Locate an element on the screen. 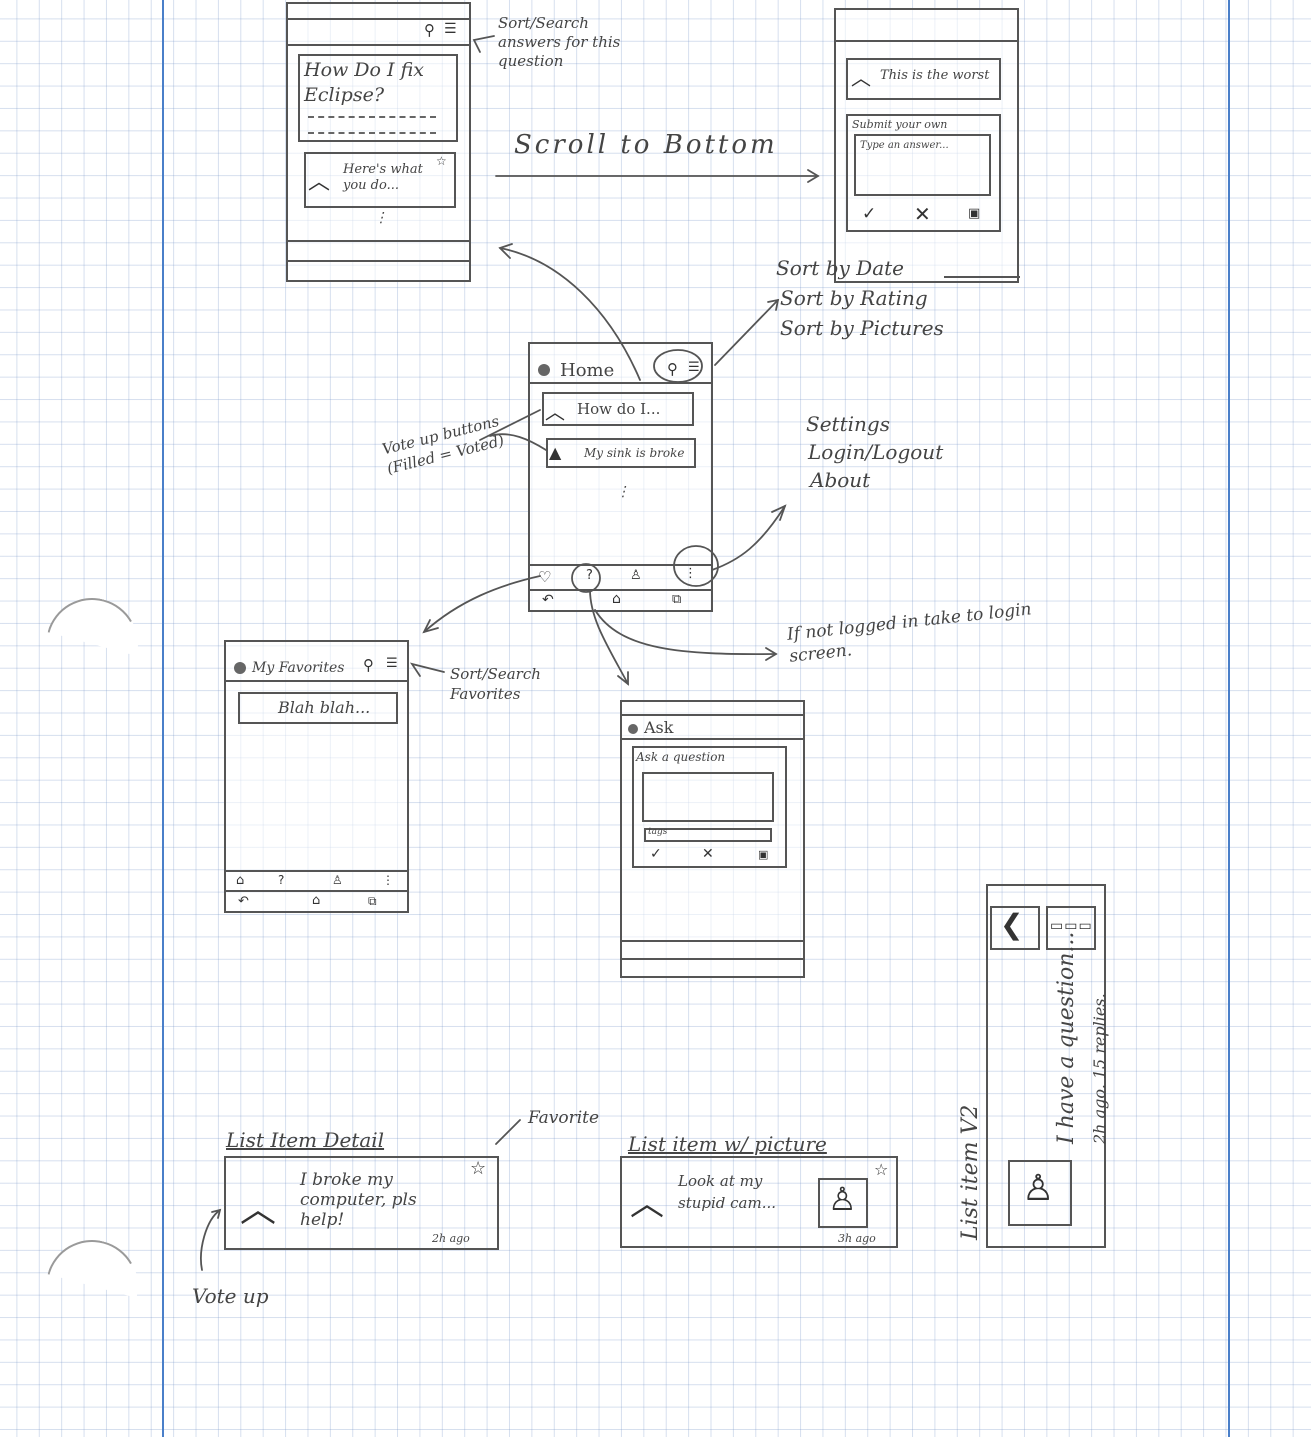 This screenshot has width=1311, height=1437. binder-hole-top is located at coordinates (92, 644).